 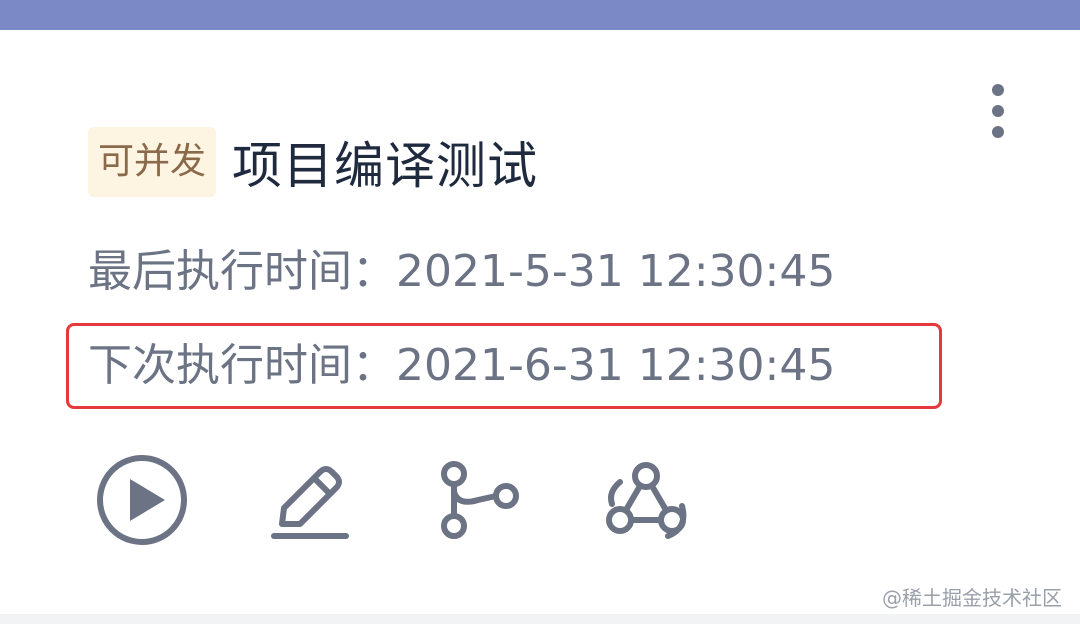 I want to click on next-run-value: 2021-6-31 12:30:45, so click(x=616, y=365).